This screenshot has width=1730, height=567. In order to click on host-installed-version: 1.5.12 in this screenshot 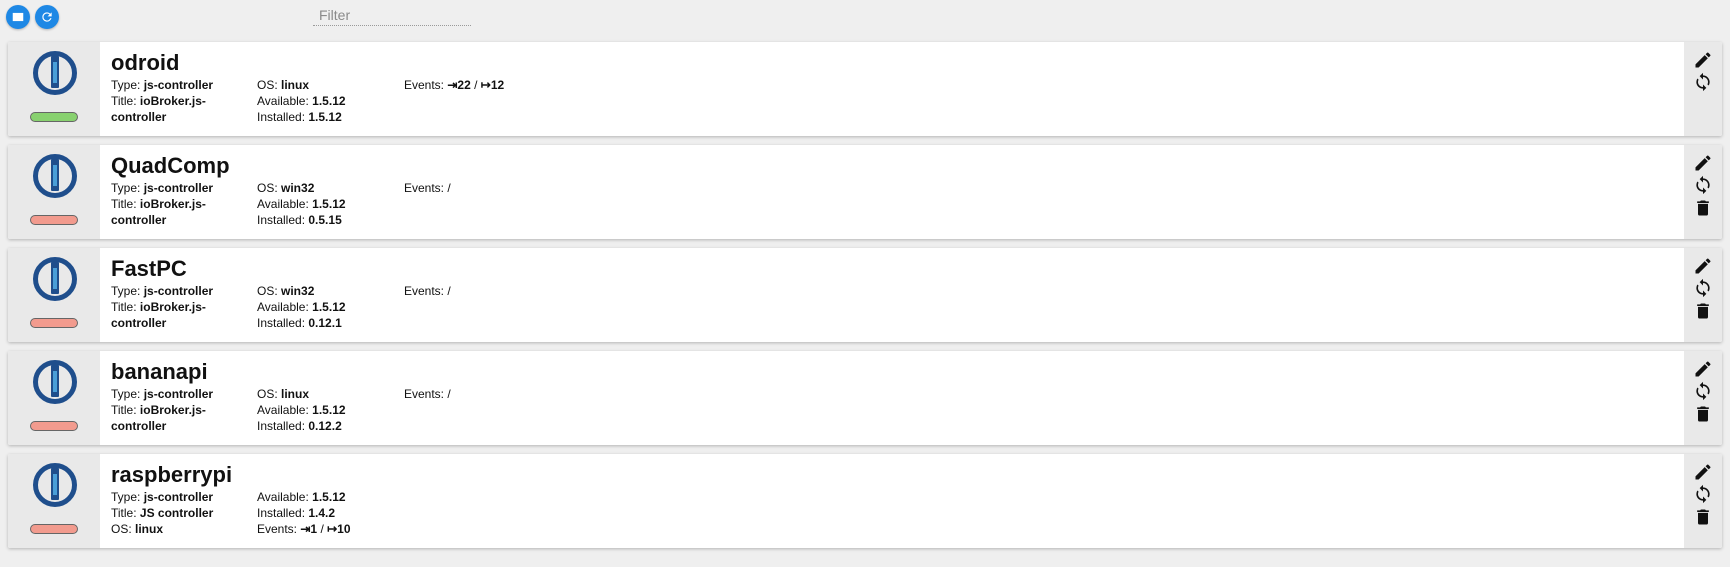, I will do `click(325, 117)`.